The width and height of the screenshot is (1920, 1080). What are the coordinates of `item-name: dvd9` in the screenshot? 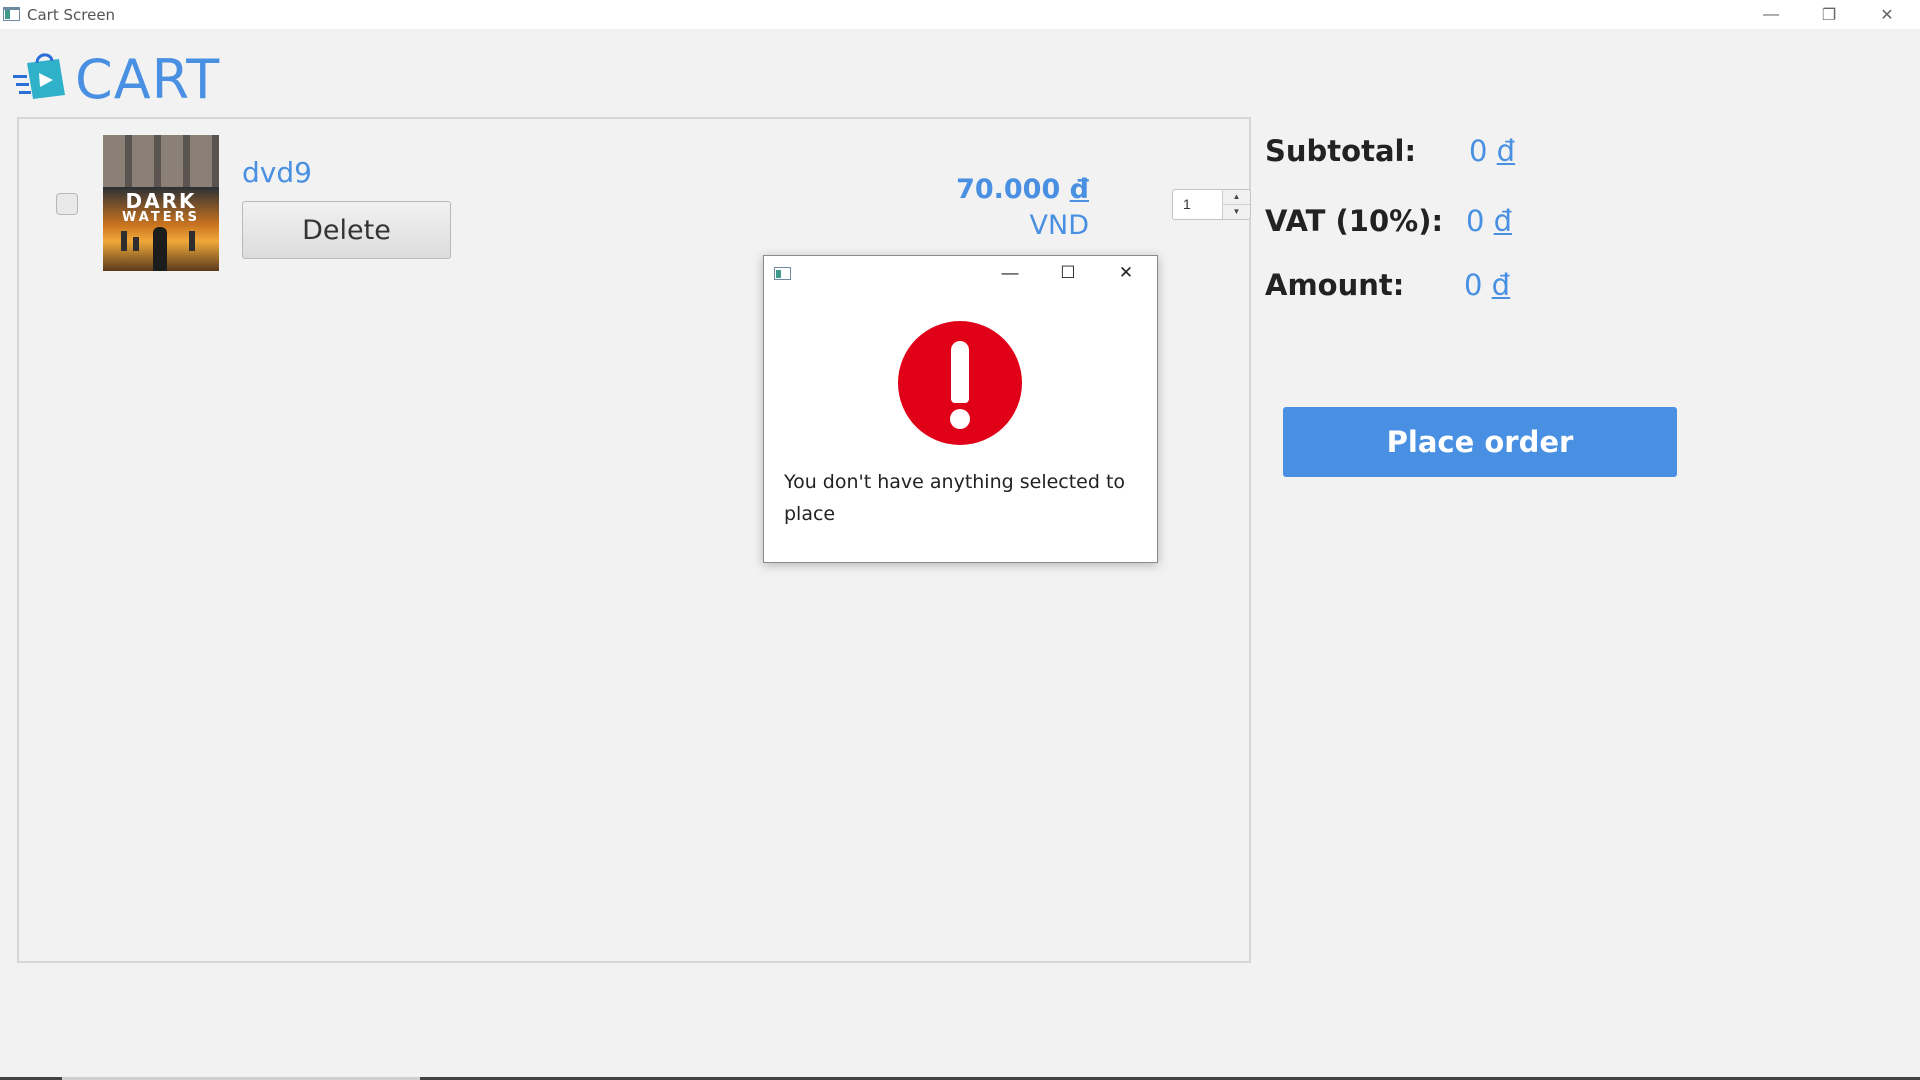 It's located at (277, 172).